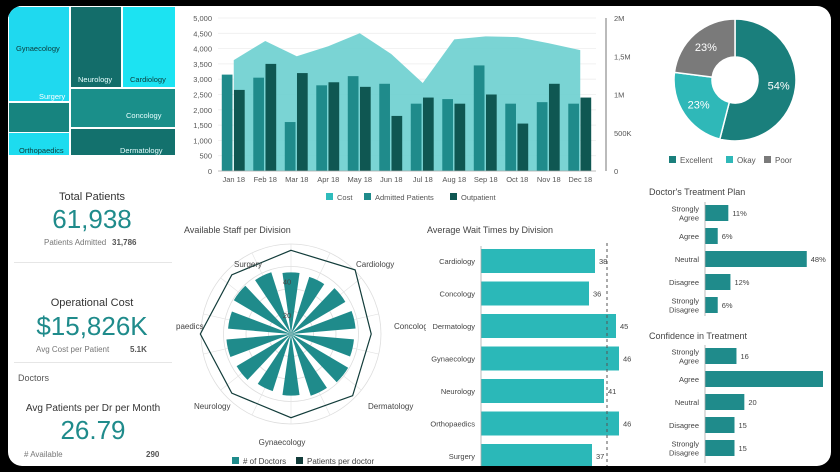 The image size is (840, 472). I want to click on x-tick-label: Aug 18, so click(454, 179).